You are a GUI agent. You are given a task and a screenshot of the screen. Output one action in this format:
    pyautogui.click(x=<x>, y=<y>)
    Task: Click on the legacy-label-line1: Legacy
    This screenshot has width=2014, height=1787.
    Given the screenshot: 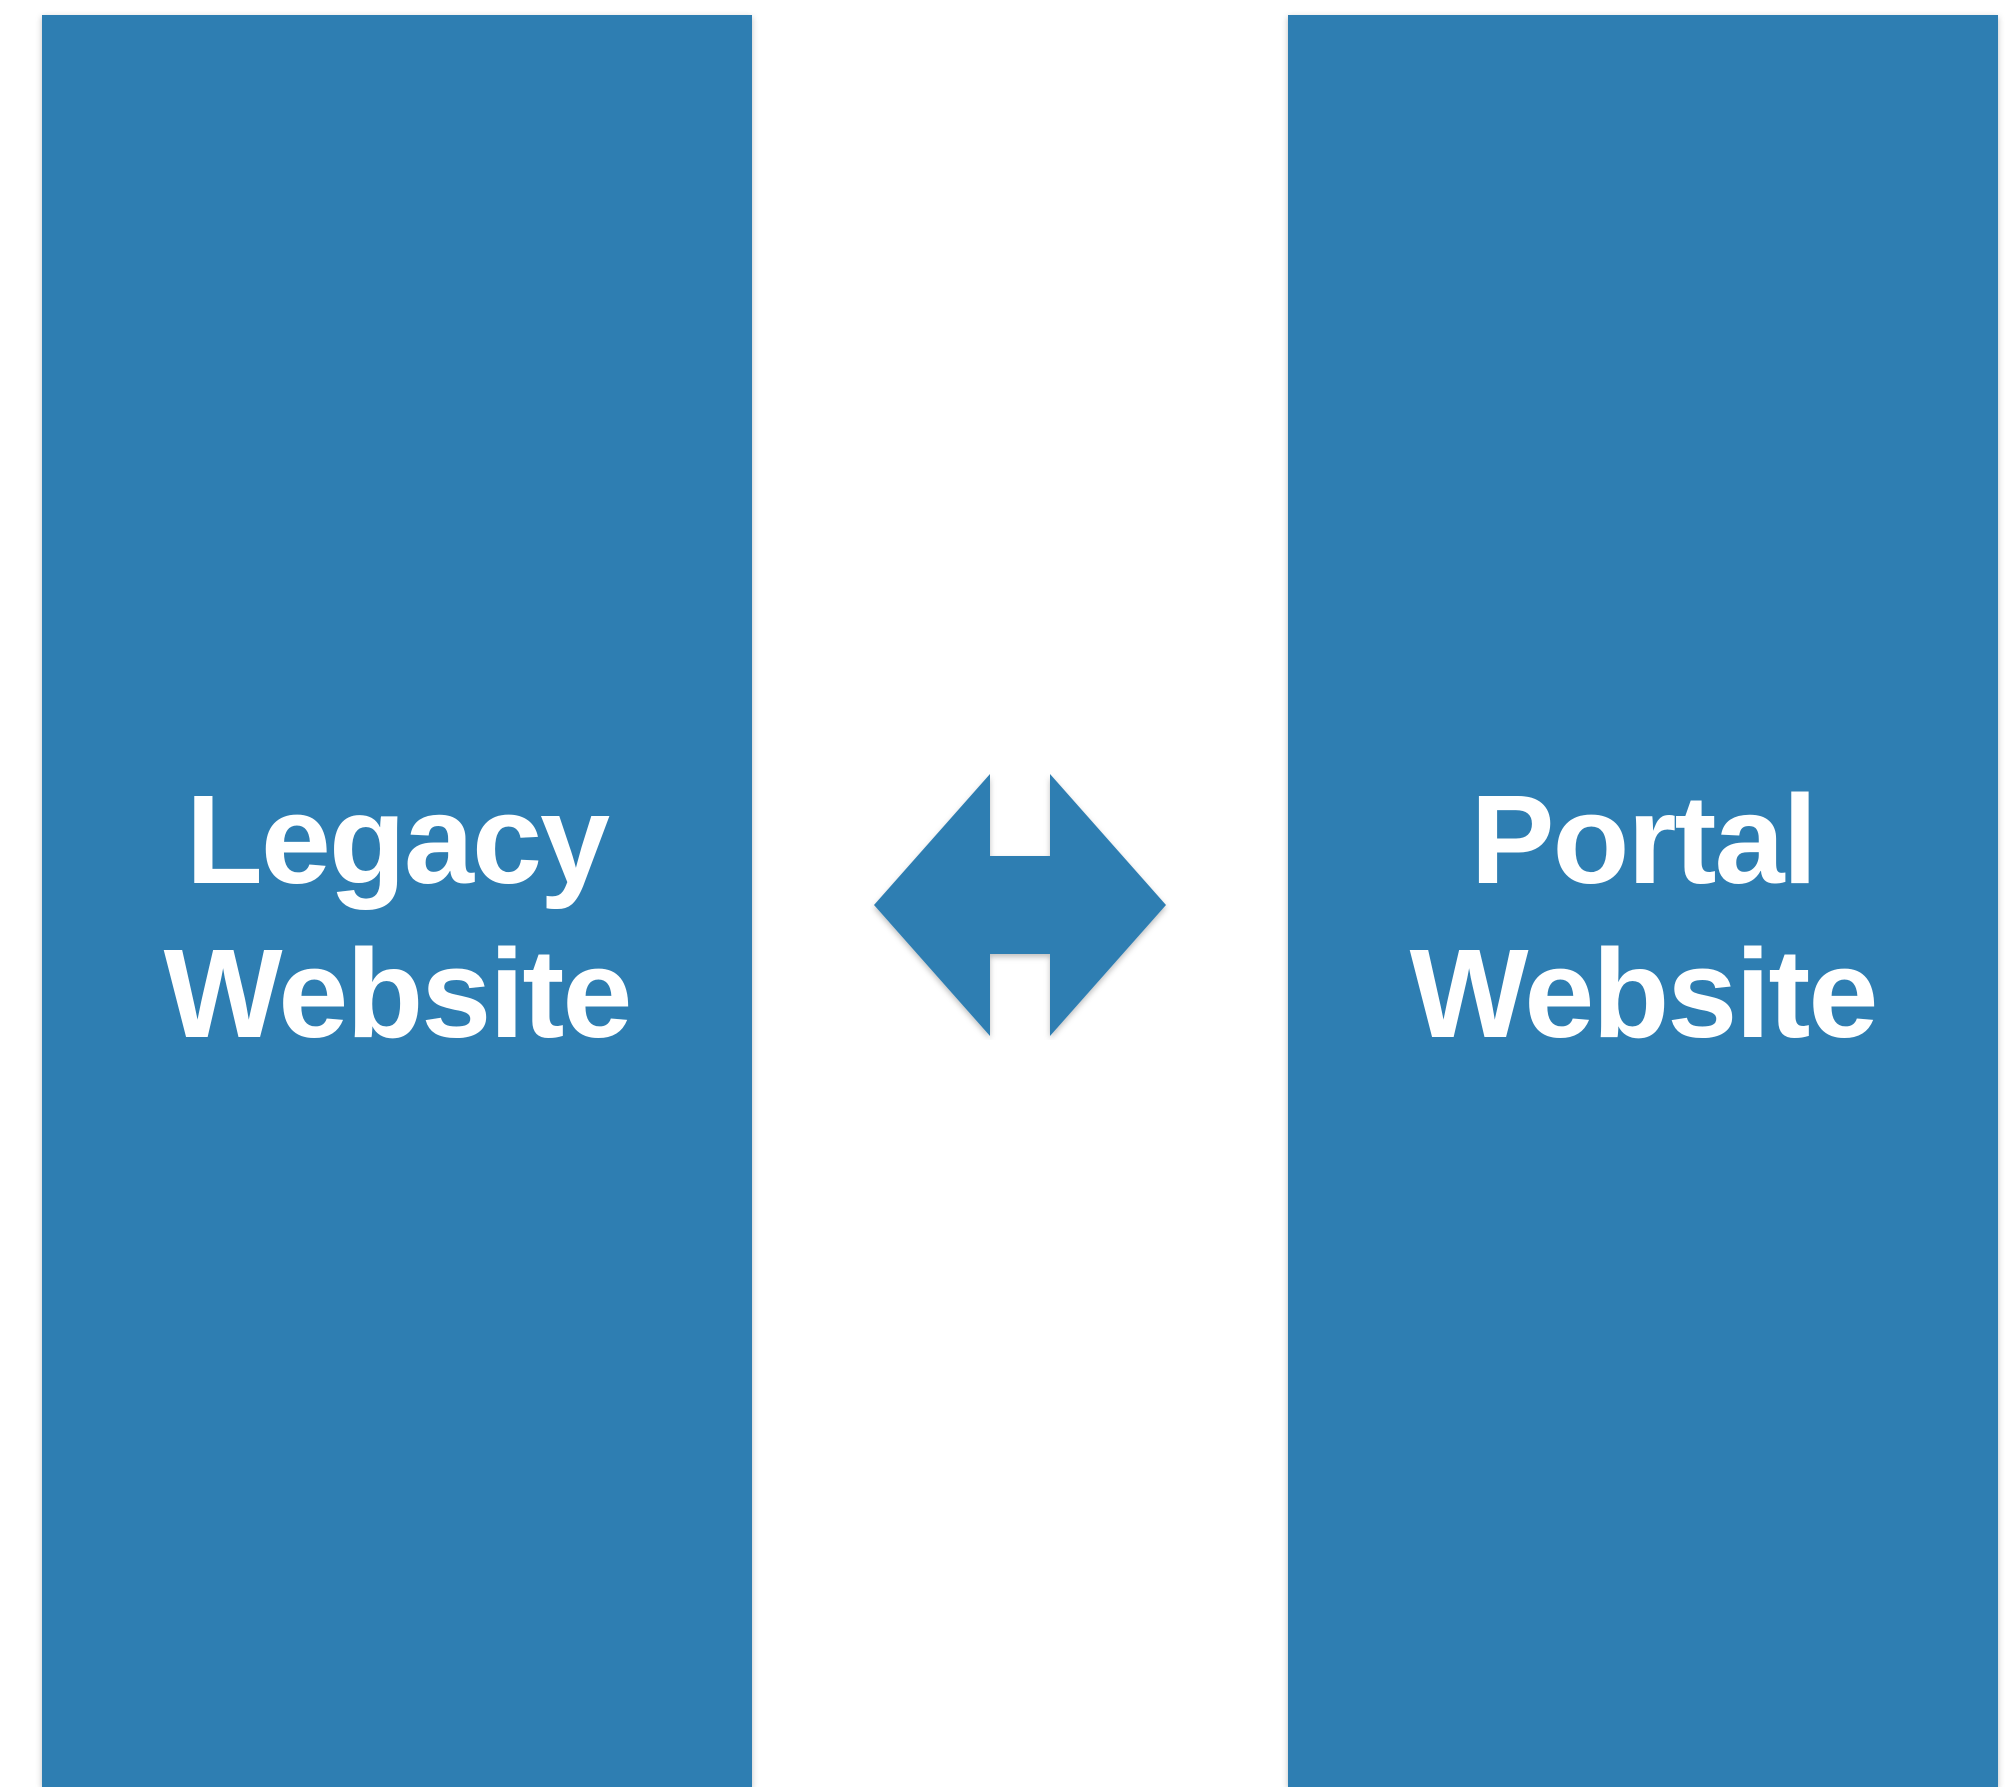 What is the action you would take?
    pyautogui.click(x=397, y=839)
    